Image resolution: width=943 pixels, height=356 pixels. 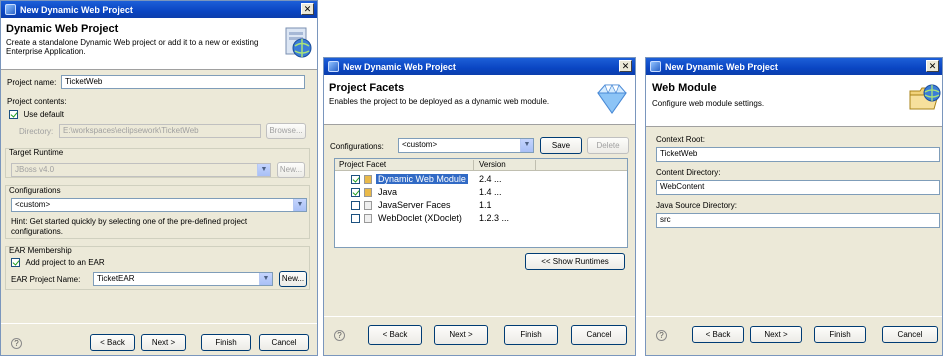 What do you see at coordinates (40, 250) in the screenshot?
I see `ear-membership-label: EAR Membership` at bounding box center [40, 250].